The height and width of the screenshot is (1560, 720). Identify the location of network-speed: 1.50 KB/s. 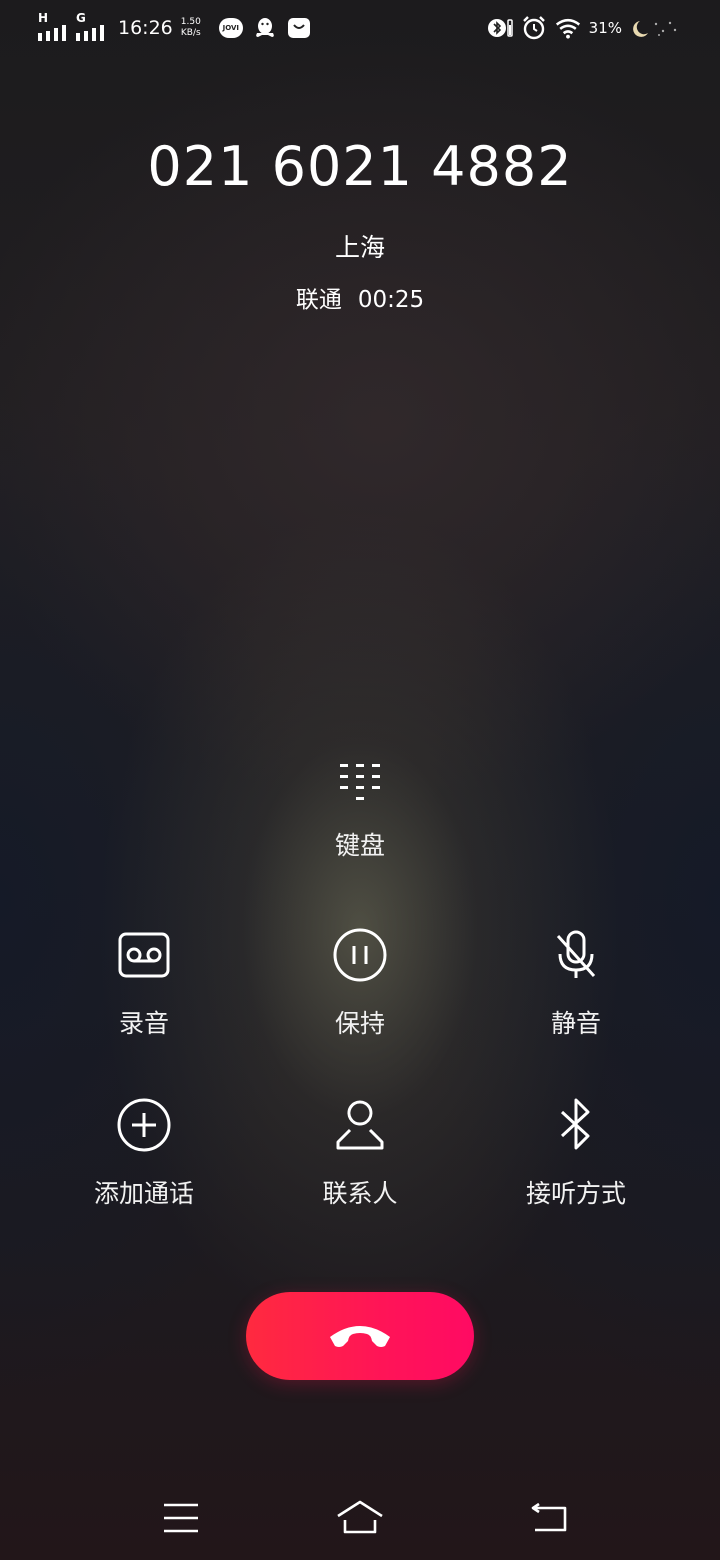
(191, 28).